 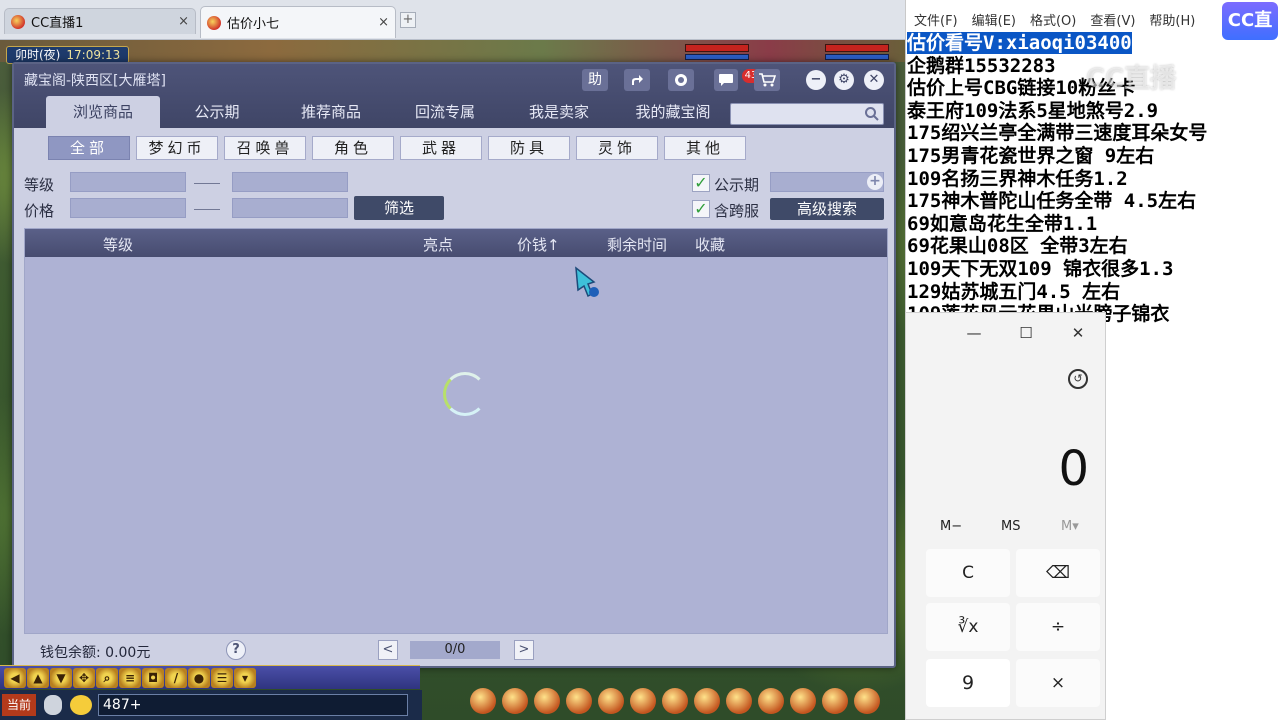 I want to click on microphone-icon, so click(x=53, y=705).